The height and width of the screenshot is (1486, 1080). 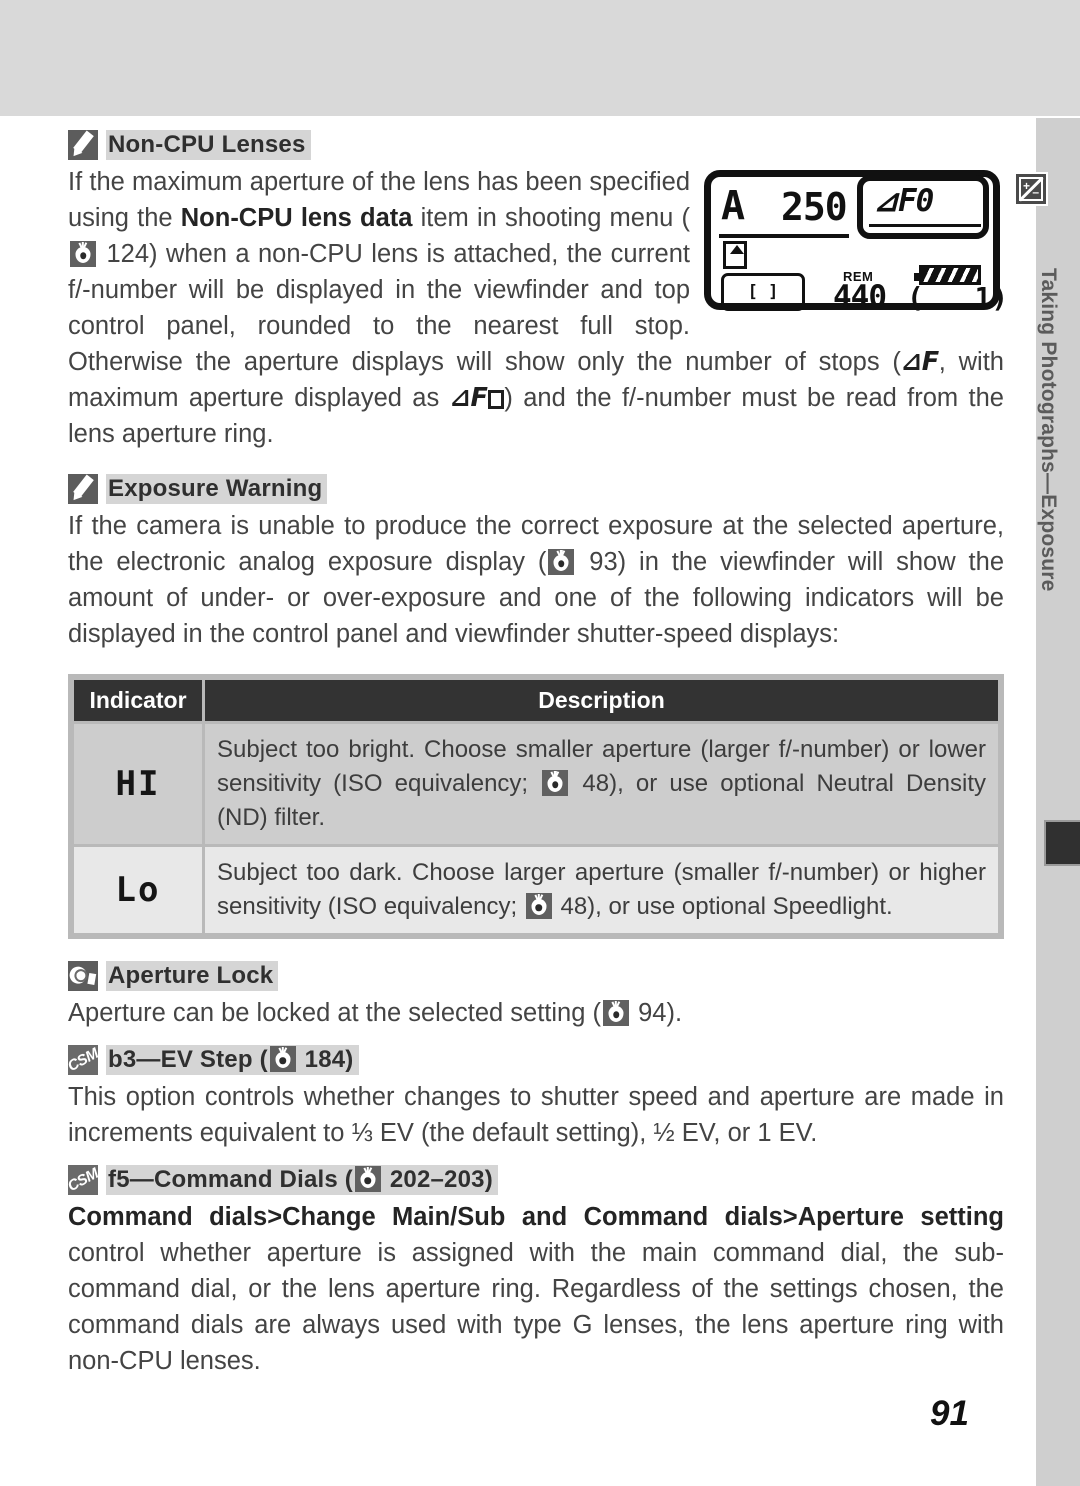 What do you see at coordinates (1062, 843) in the screenshot?
I see `chapter-edge-marker` at bounding box center [1062, 843].